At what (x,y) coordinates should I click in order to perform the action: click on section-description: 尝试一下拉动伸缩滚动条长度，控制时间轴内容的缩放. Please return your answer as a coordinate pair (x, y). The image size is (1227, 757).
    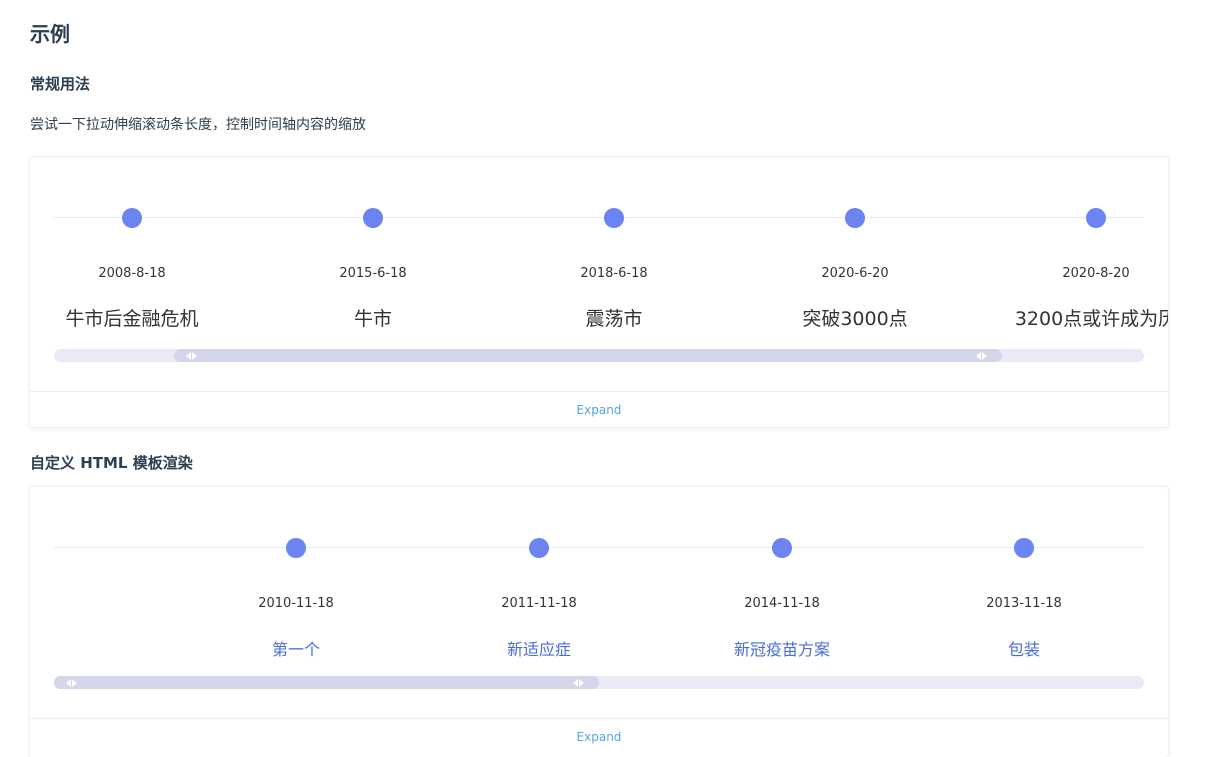
    Looking at the image, I should click on (198, 125).